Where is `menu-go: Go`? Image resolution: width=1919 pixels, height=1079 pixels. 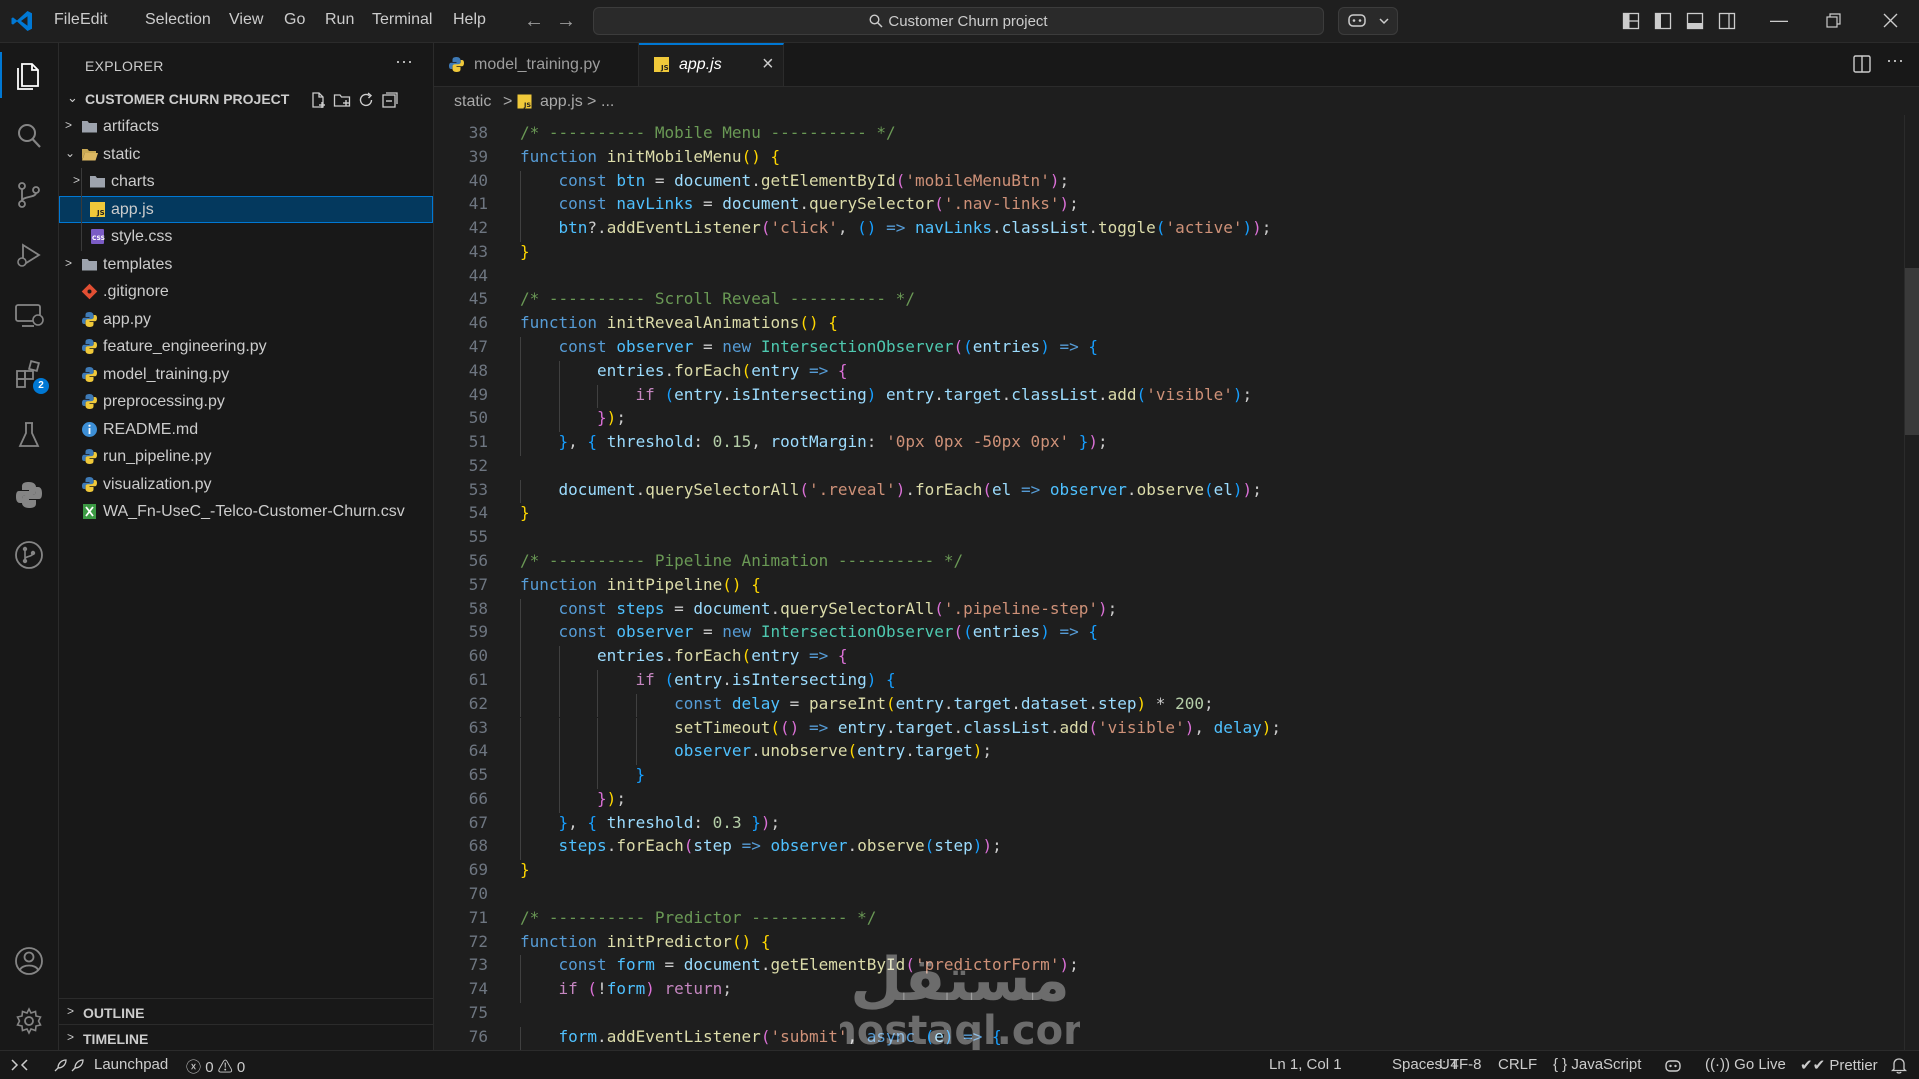
menu-go: Go is located at coordinates (294, 20).